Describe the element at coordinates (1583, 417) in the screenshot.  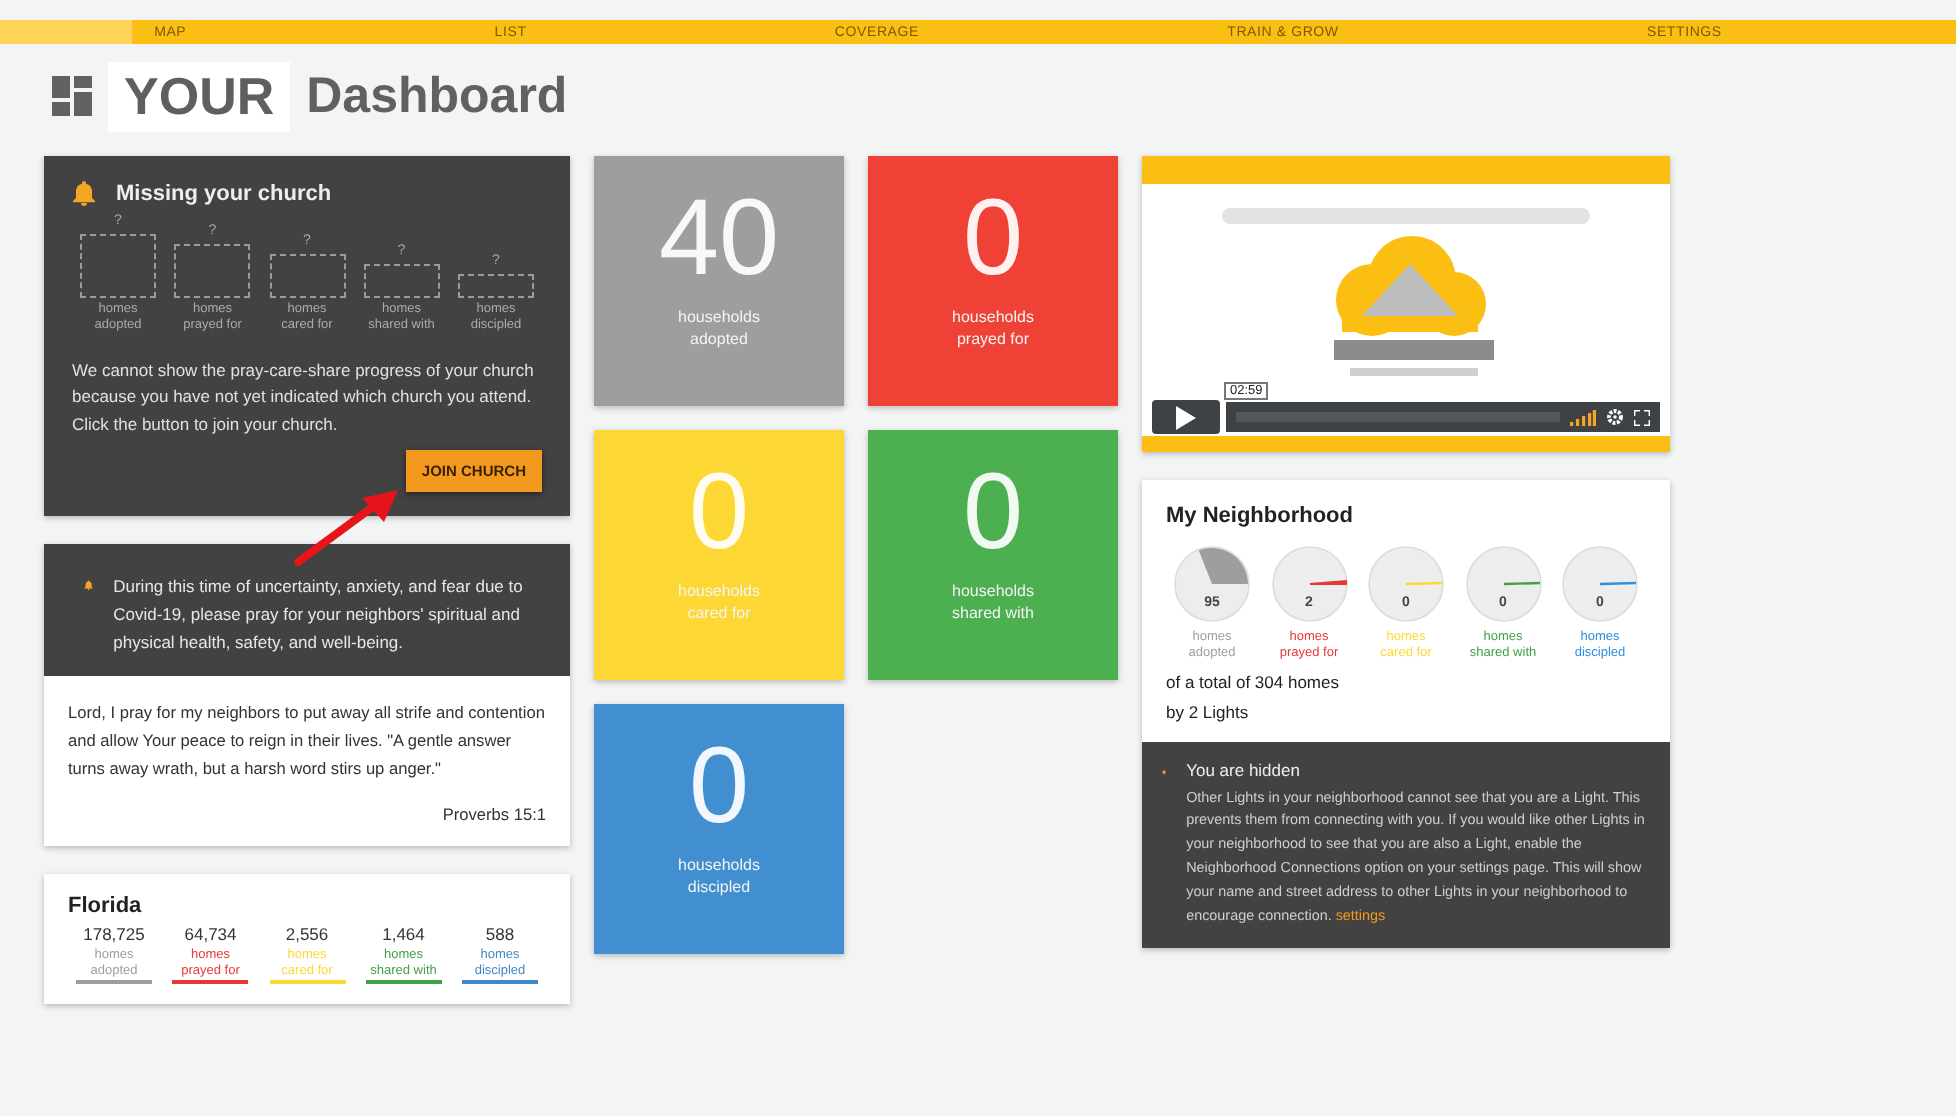
I see `volume-icon` at that location.